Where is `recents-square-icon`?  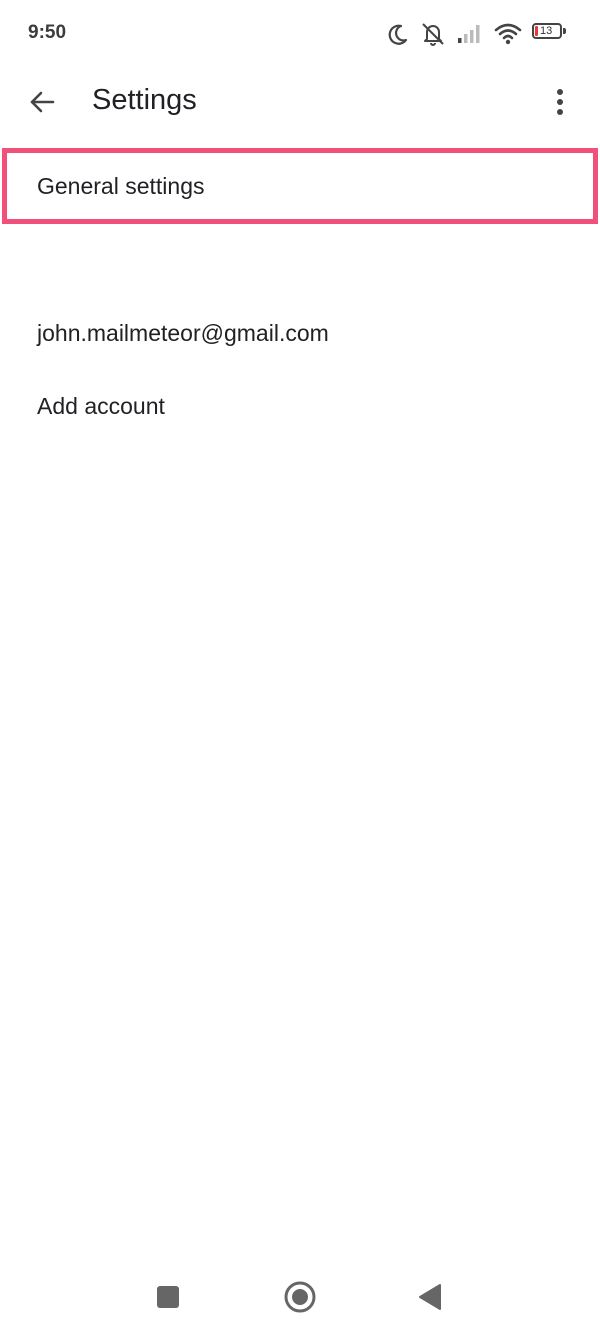 recents-square-icon is located at coordinates (168, 1297).